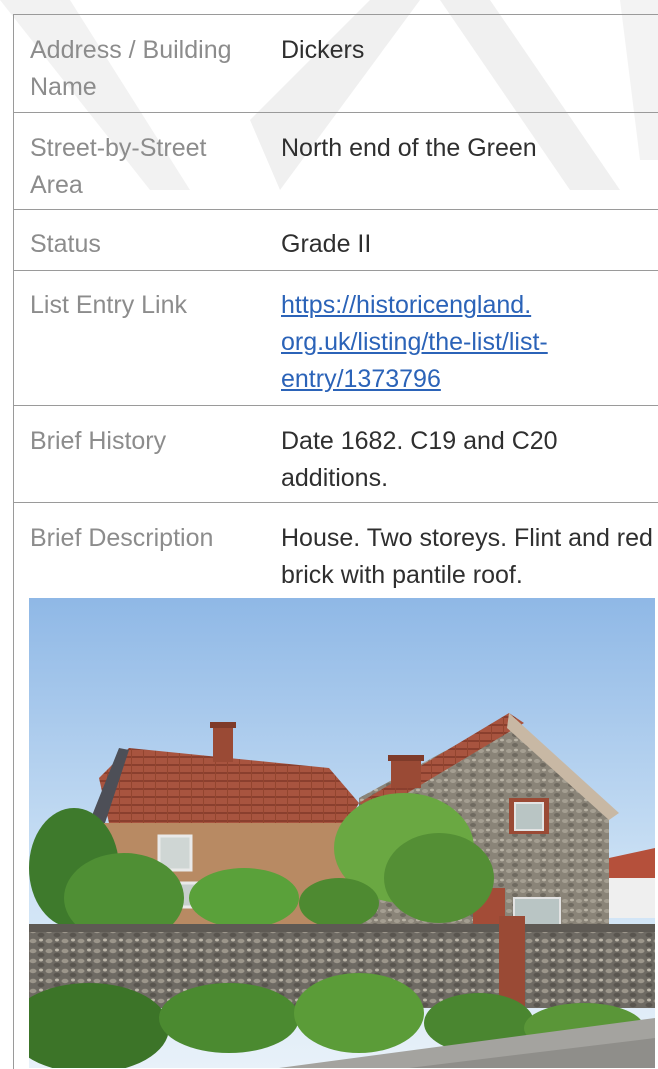 The image size is (658, 1069). What do you see at coordinates (409, 148) in the screenshot?
I see `row-value: North end of the Green` at bounding box center [409, 148].